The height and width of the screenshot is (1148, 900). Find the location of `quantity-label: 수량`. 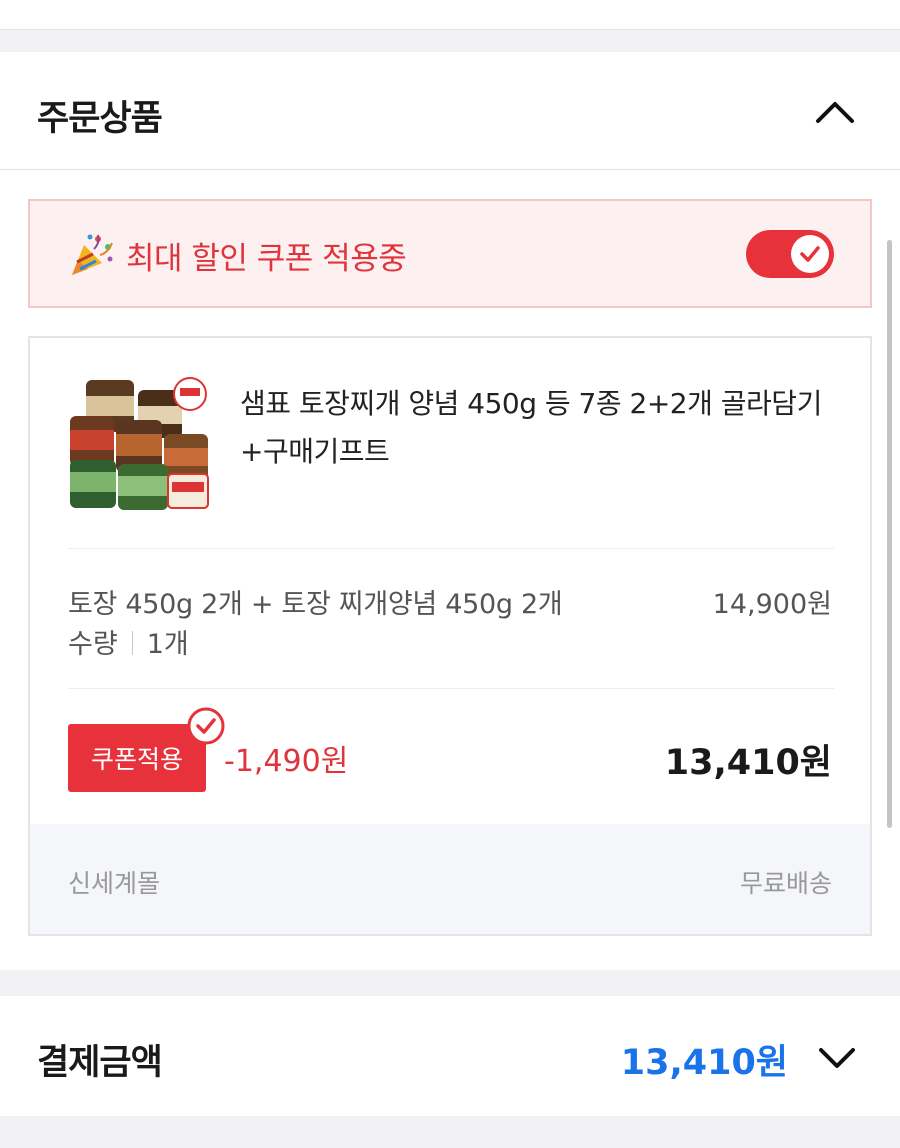

quantity-label: 수량 is located at coordinates (93, 644).